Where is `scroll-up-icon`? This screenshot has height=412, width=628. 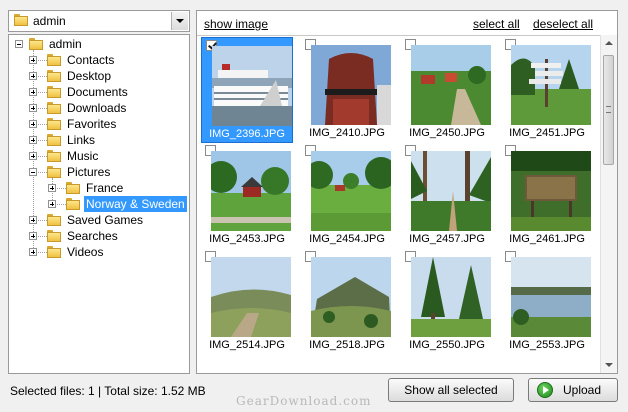 scroll-up-icon is located at coordinates (609, 43).